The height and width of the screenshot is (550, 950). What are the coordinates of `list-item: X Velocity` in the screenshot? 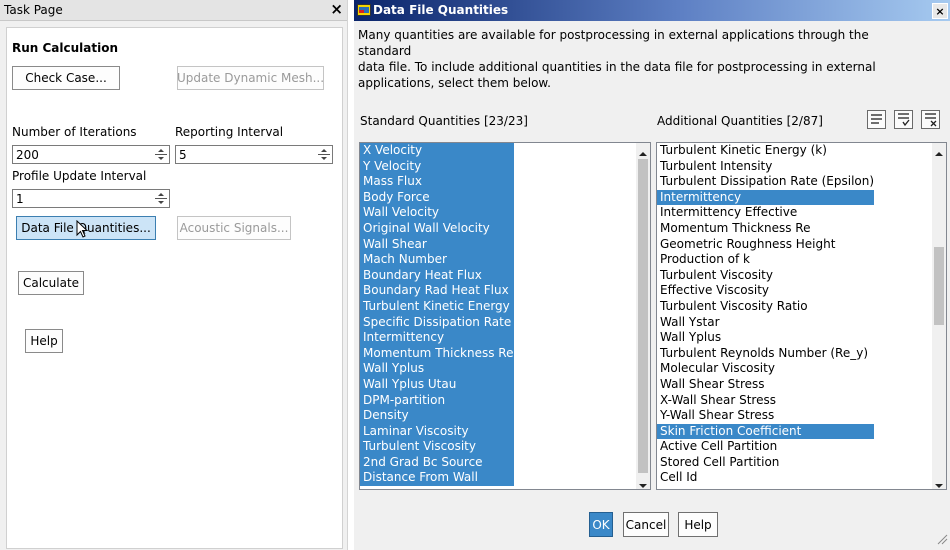 It's located at (437, 151).